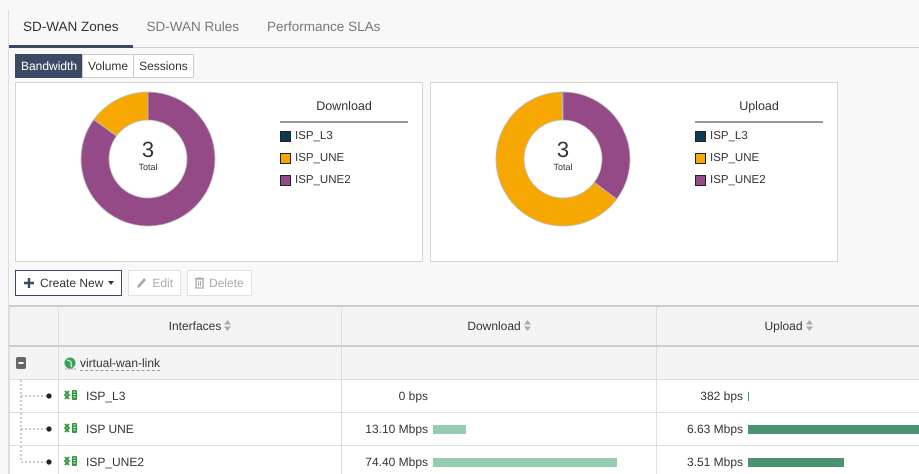 The height and width of the screenshot is (474, 919). What do you see at coordinates (120, 363) in the screenshot?
I see `zone-link: virtual-wan-link` at bounding box center [120, 363].